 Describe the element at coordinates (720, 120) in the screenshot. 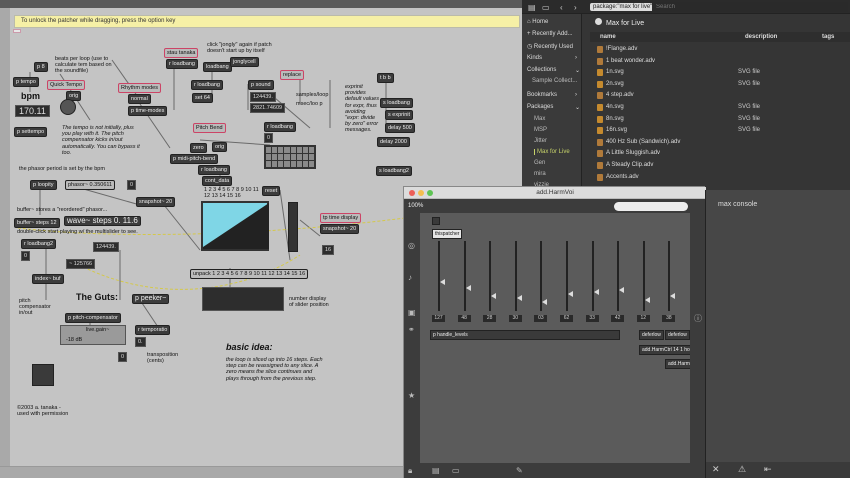

I see `file-row: 8n.svg SVG file` at that location.